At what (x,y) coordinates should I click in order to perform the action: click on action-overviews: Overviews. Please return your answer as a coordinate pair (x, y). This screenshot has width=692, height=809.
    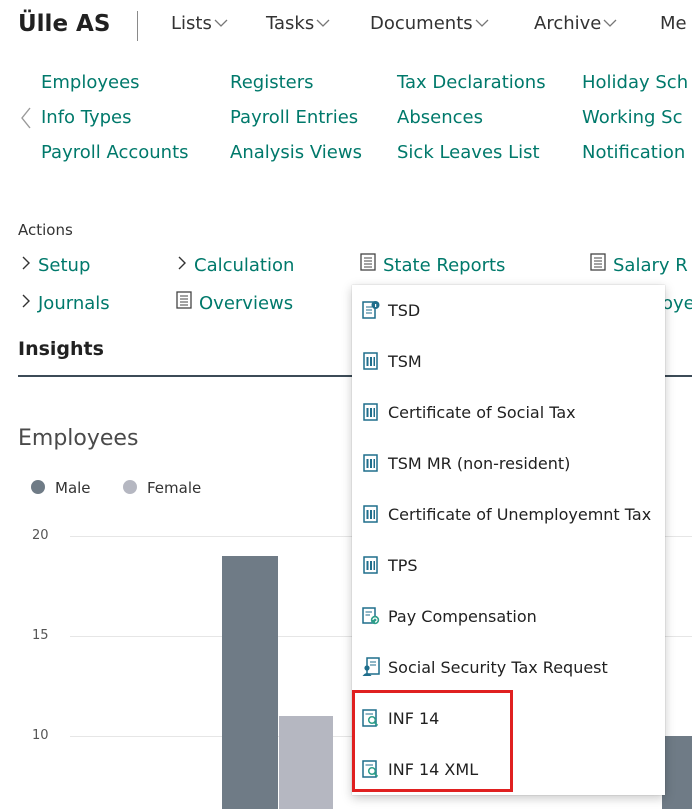
    Looking at the image, I should click on (235, 302).